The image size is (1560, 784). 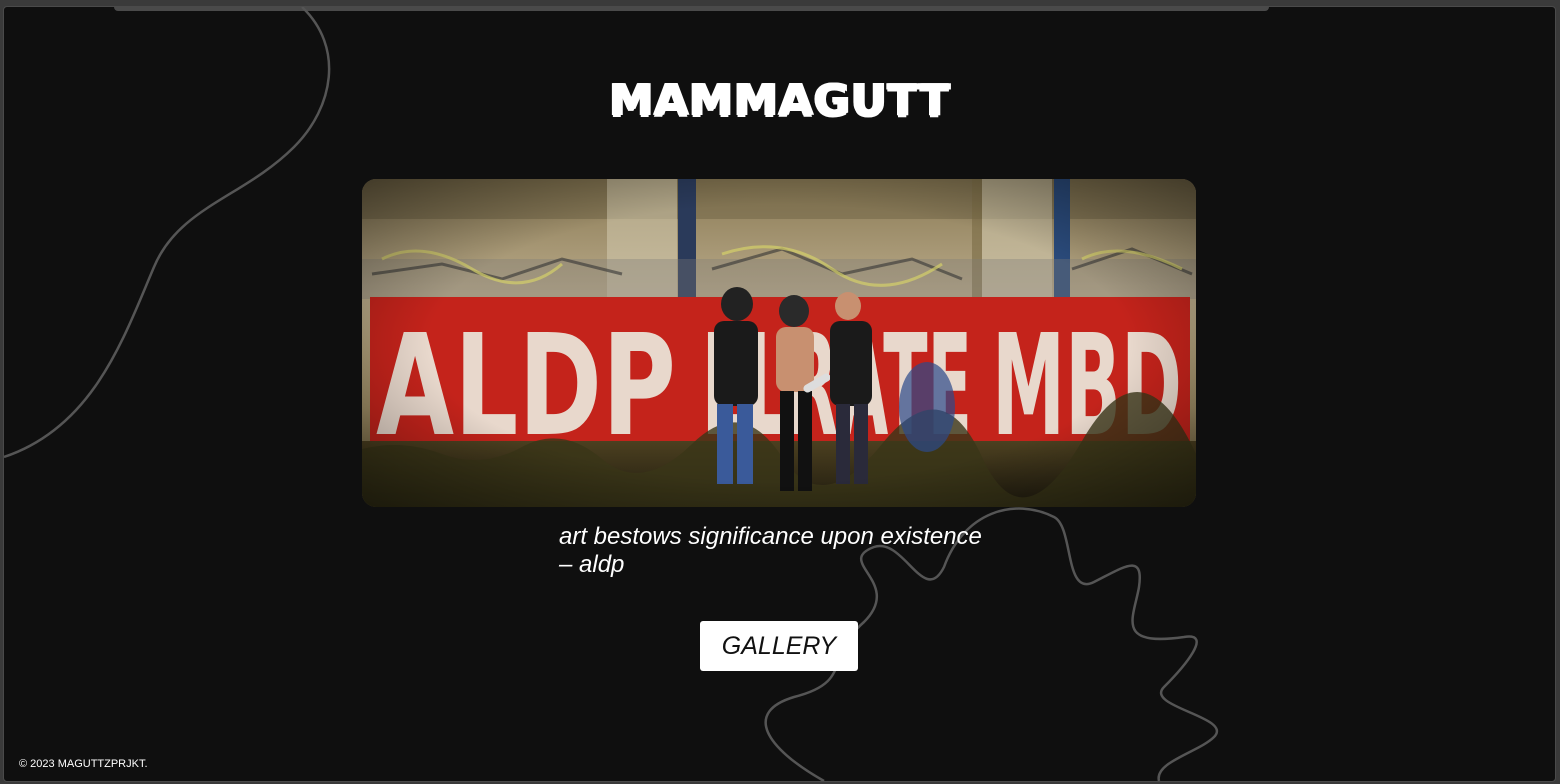 What do you see at coordinates (83, 764) in the screenshot?
I see `footer-copyright: © 2023 MAGUTTZPRJKT.` at bounding box center [83, 764].